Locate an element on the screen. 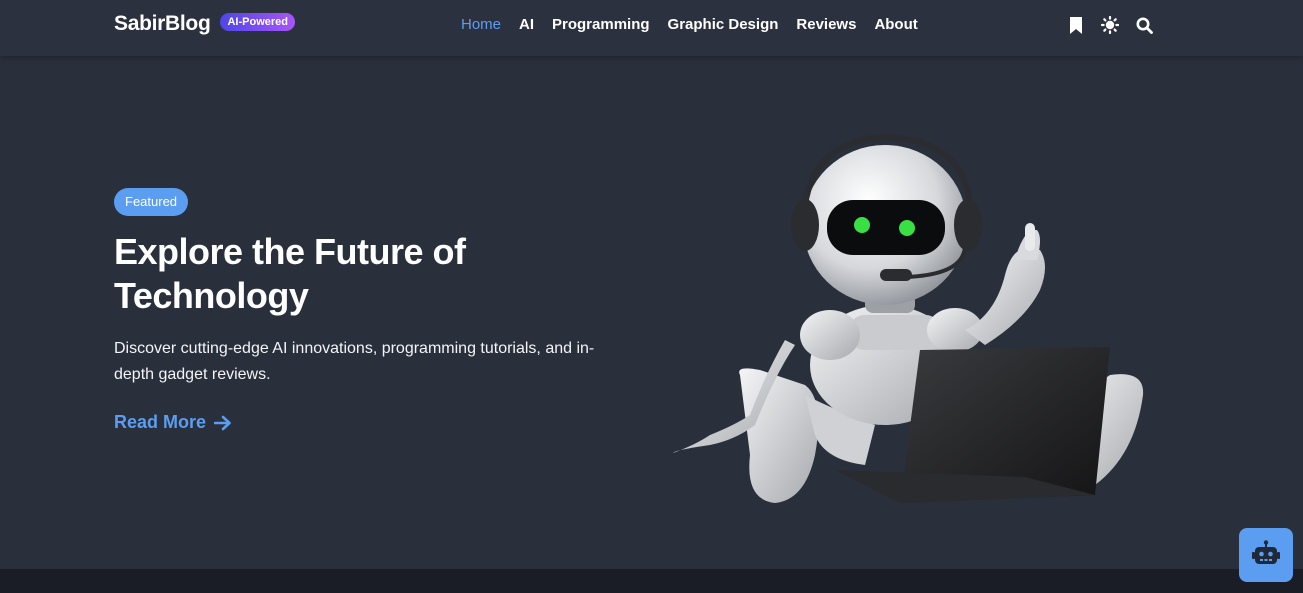 Image resolution: width=1303 pixels, height=593 pixels. nav-link-graphic-design: Graphic Design is located at coordinates (723, 24).